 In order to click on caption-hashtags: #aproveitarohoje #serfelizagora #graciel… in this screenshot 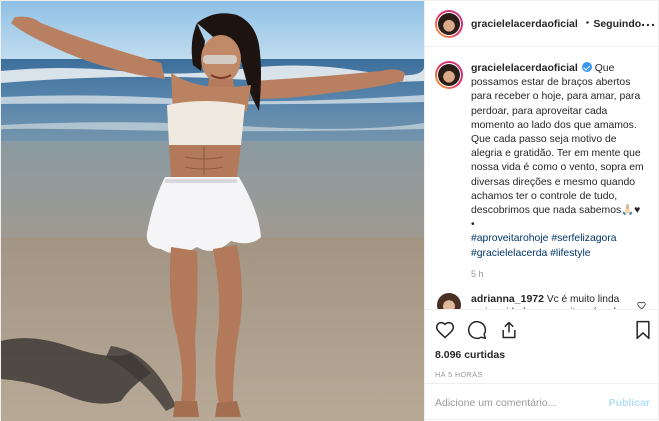, I will do `click(544, 245)`.